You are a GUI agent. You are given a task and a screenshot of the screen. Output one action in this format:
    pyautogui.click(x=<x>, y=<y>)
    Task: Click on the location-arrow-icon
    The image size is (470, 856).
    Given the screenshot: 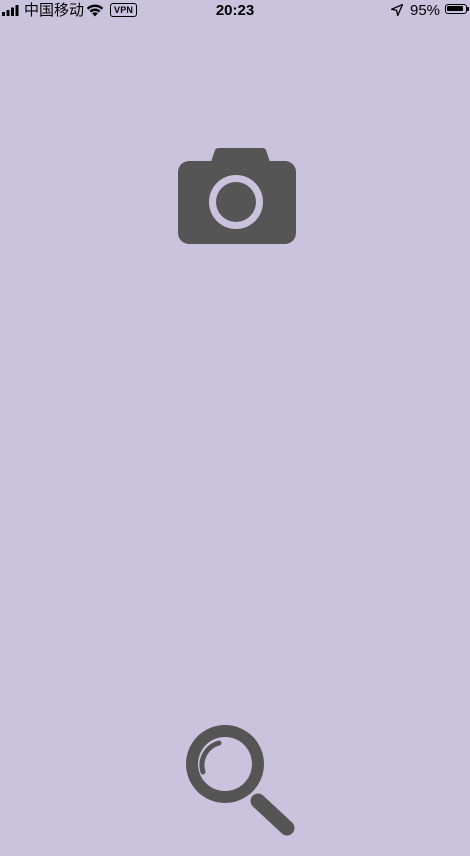 What is the action you would take?
    pyautogui.click(x=397, y=10)
    